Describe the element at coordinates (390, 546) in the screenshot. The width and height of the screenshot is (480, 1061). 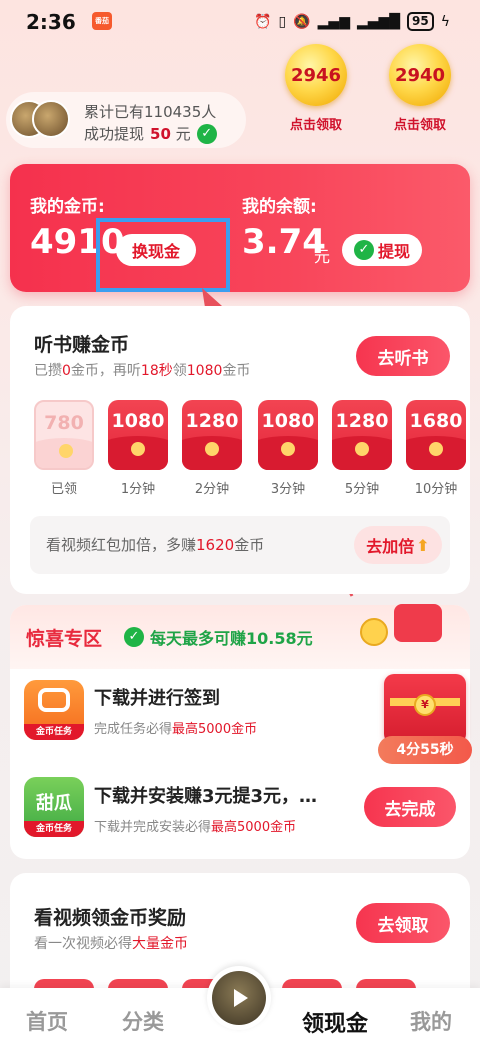
I see `go-double-label: 去加倍` at that location.